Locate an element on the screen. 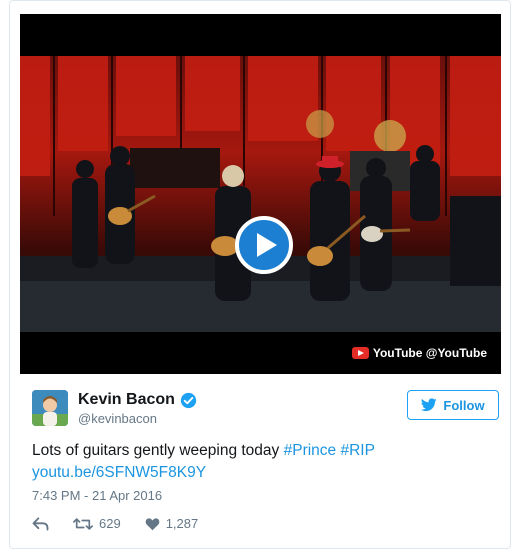 Image resolution: width=521 pixels, height=559 pixels. retweet-button: 629 is located at coordinates (97, 523).